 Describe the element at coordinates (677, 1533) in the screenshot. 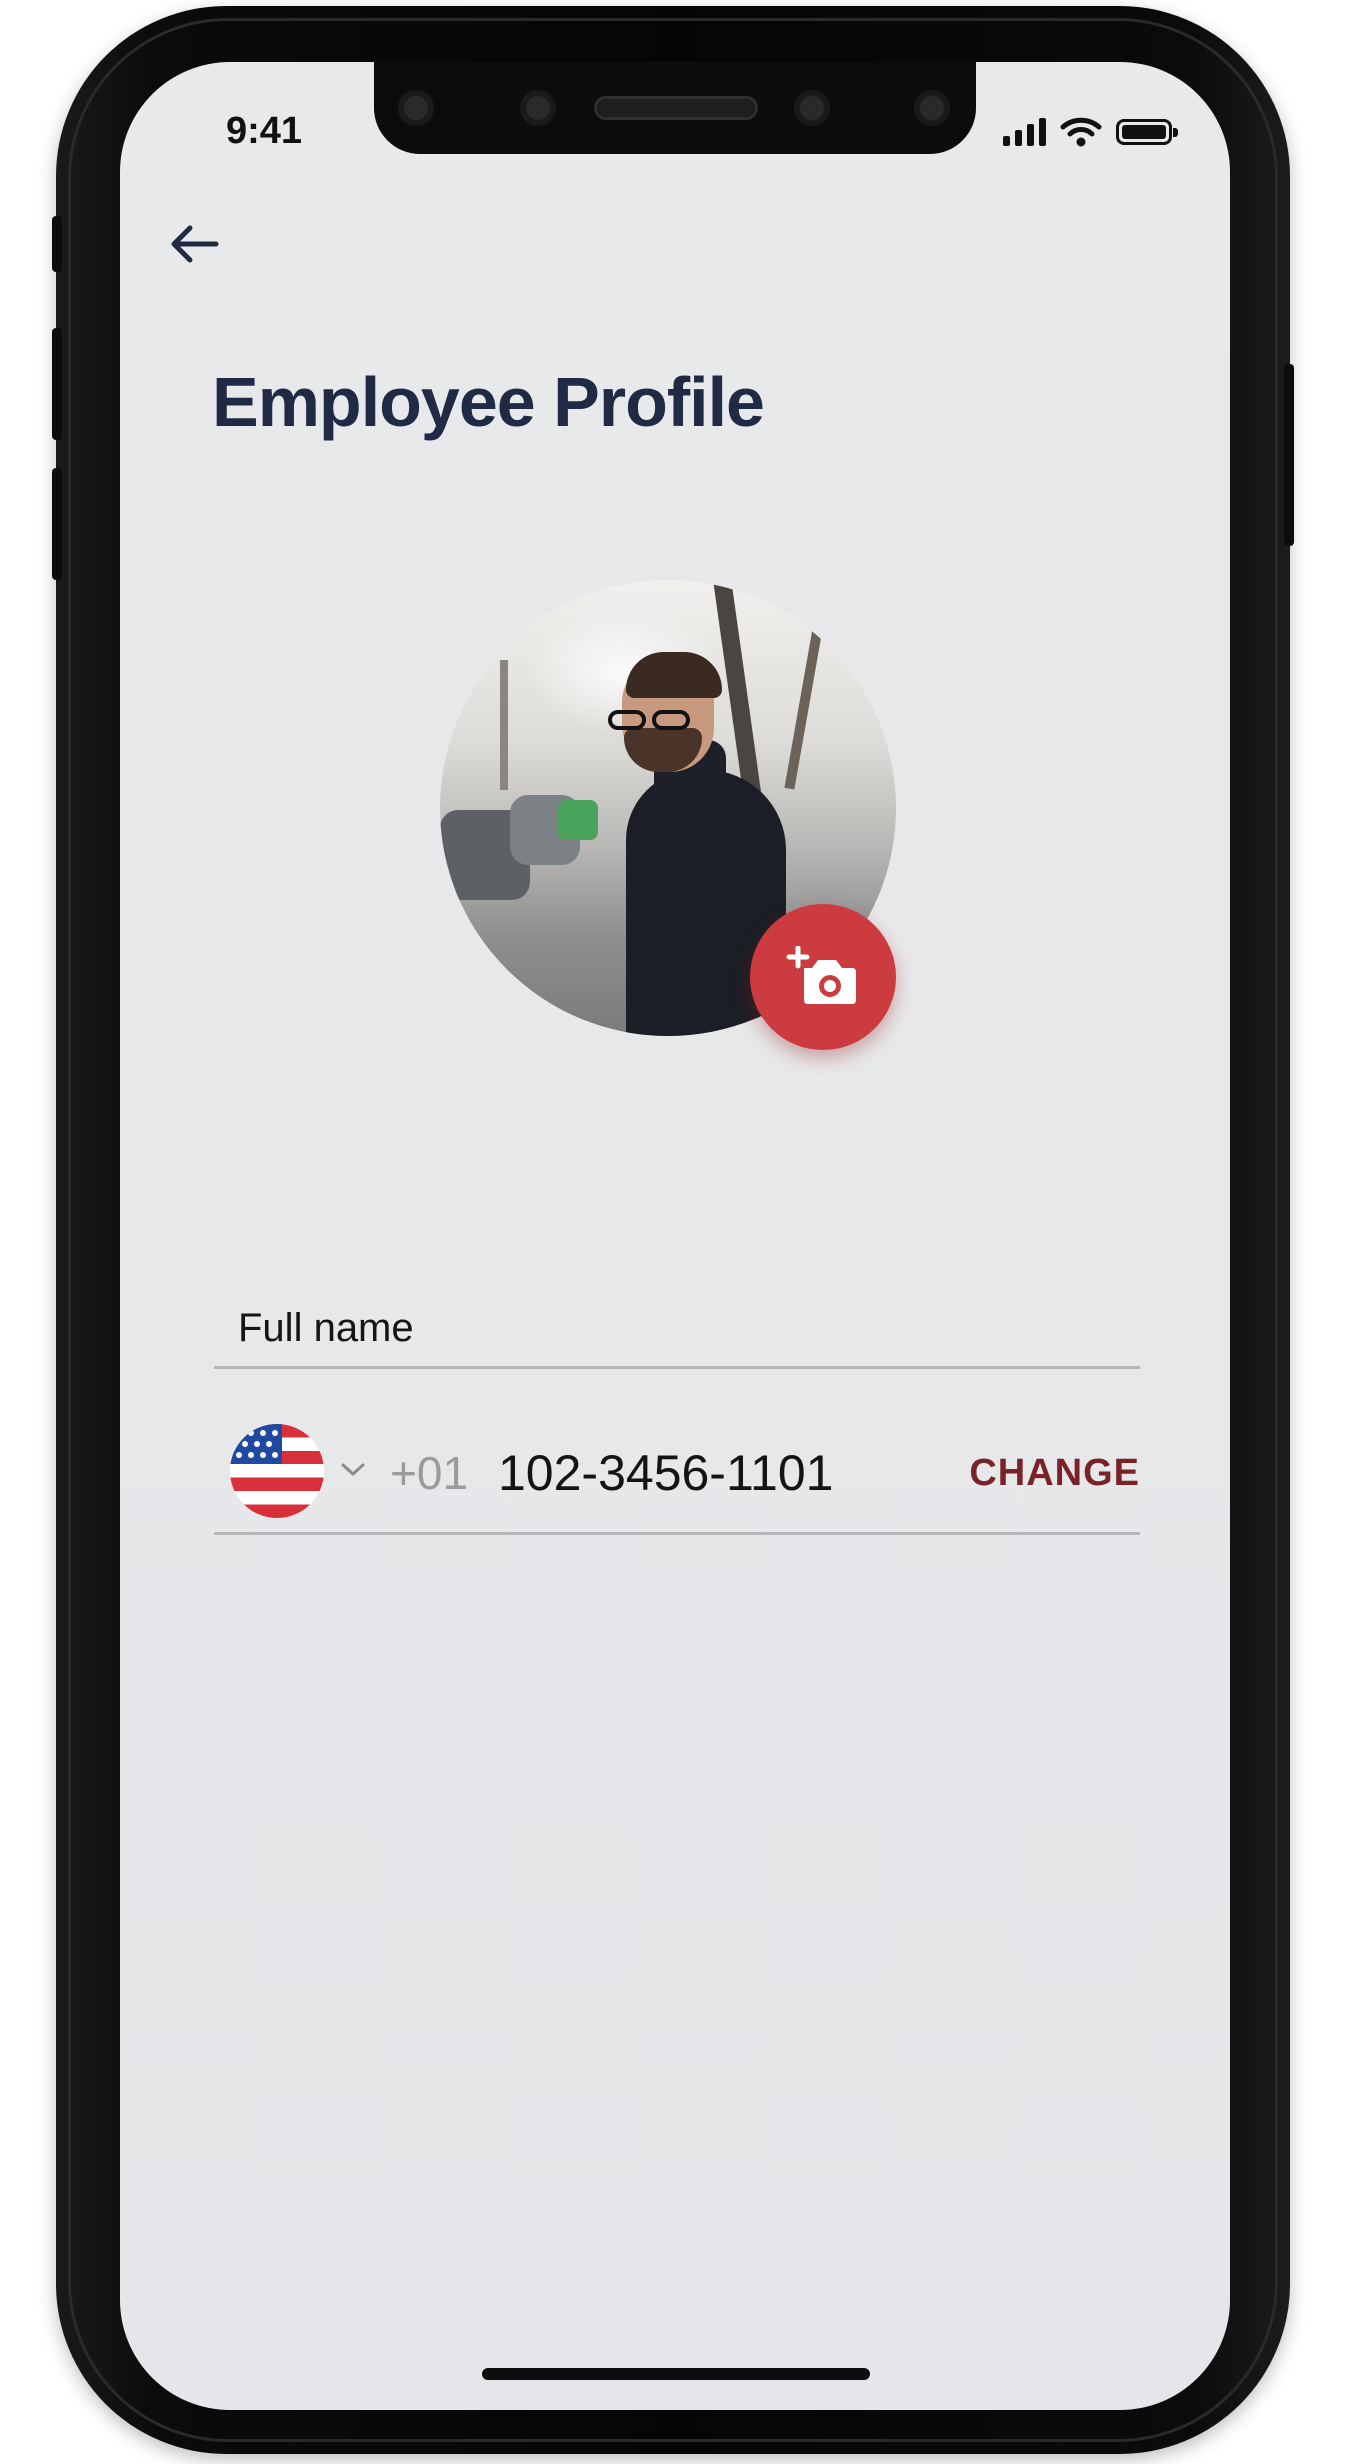

I see `phone-underline` at that location.